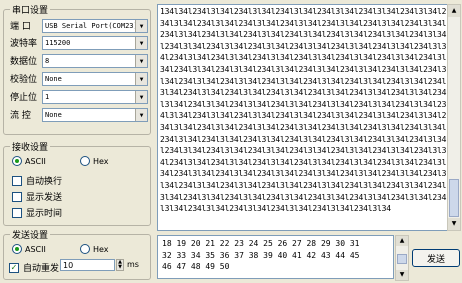 The width and height of the screenshot is (462, 283). Describe the element at coordinates (95, 43) in the screenshot. I see `baud-select: 115200 ▼` at that location.